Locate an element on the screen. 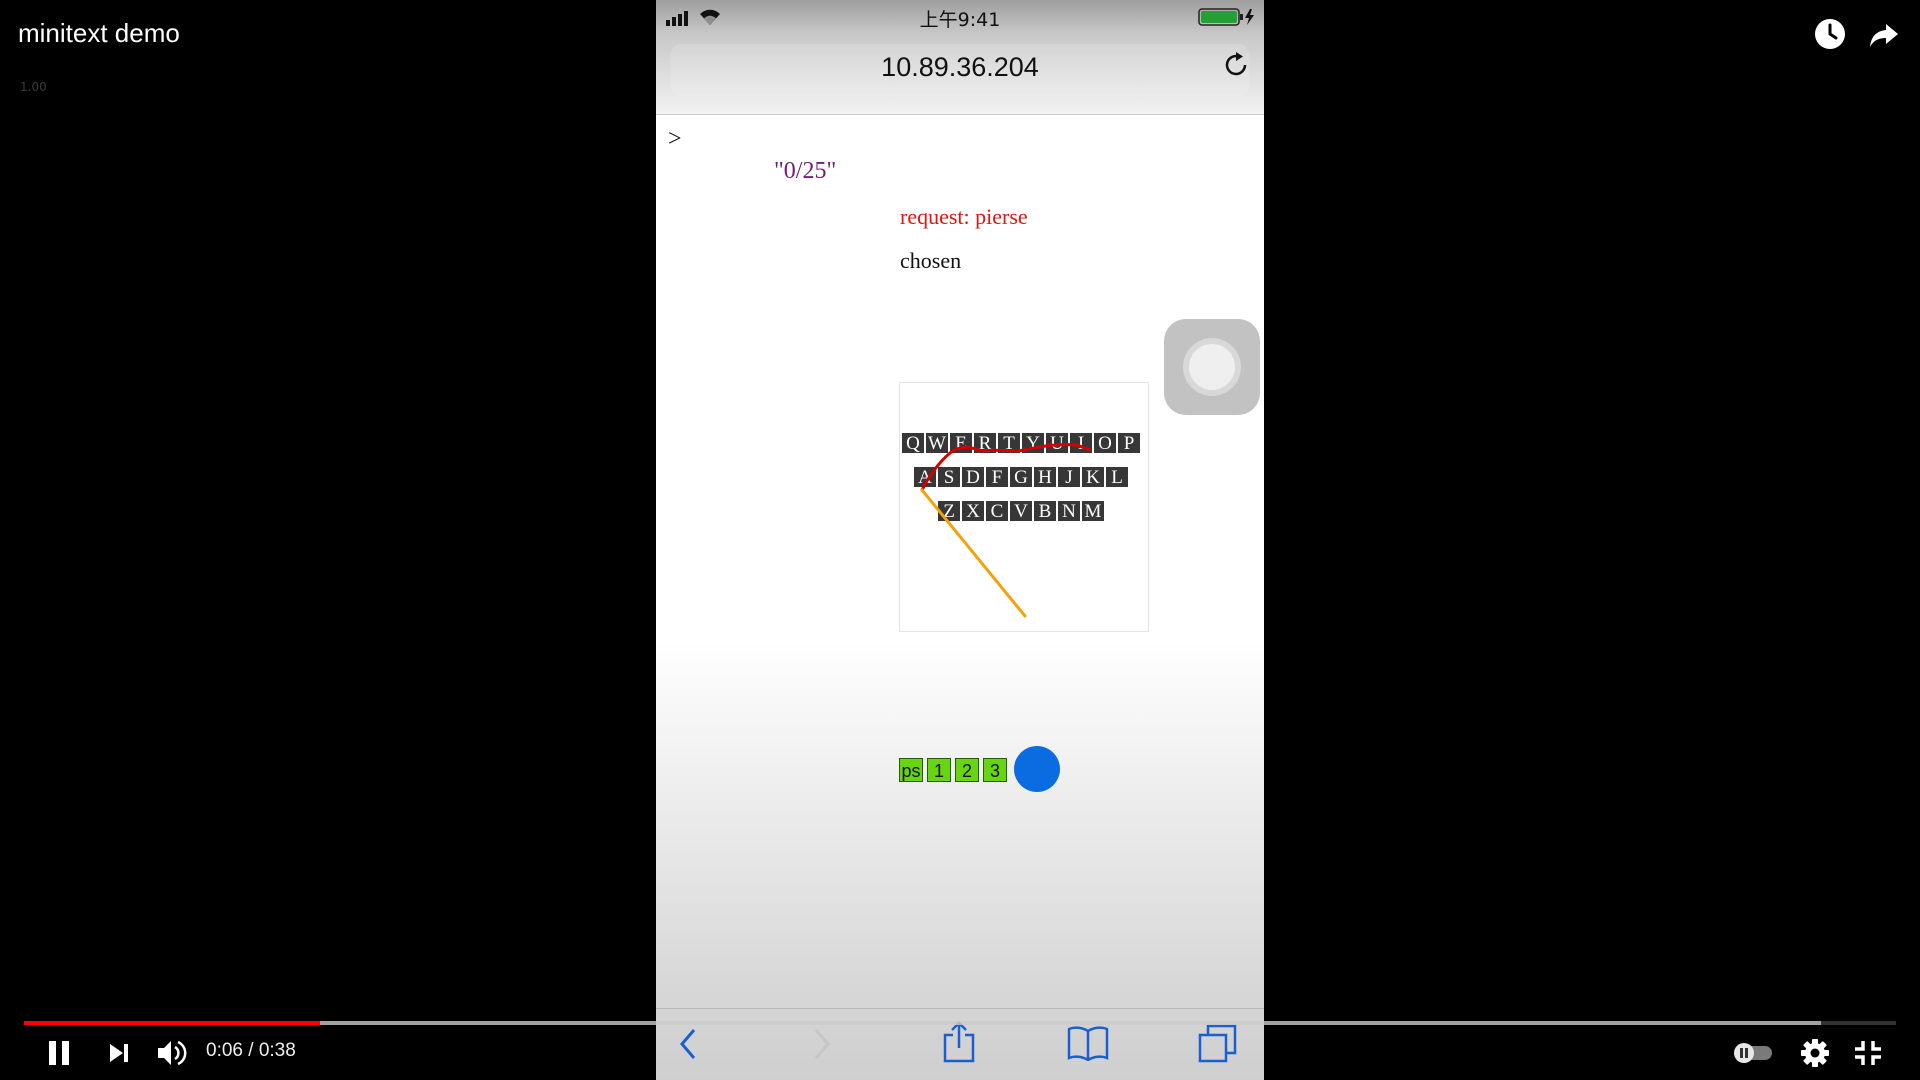  key-p: P is located at coordinates (1129, 443).